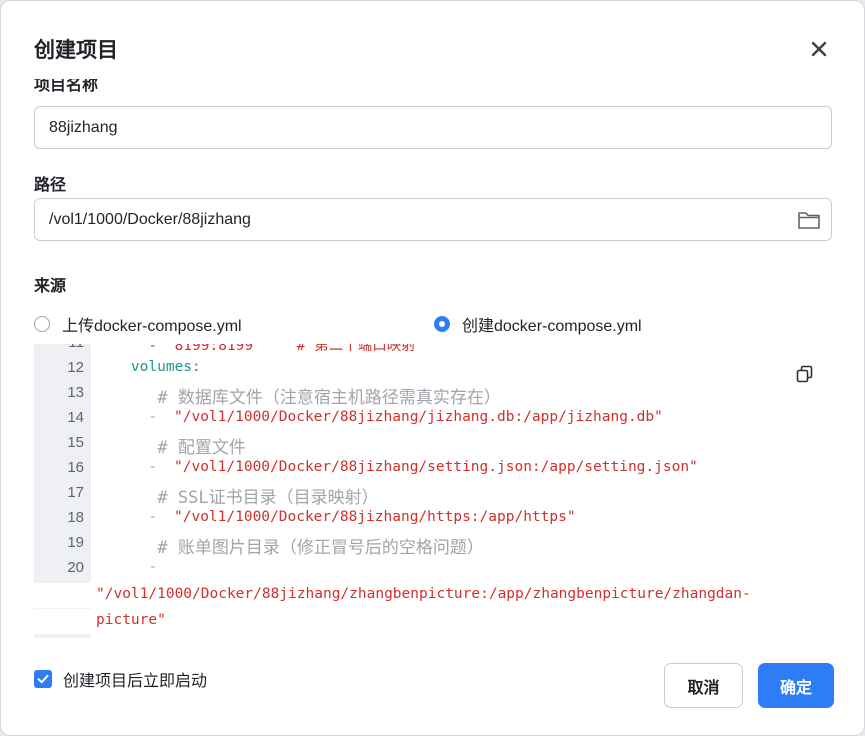 Image resolution: width=865 pixels, height=736 pixels. I want to click on path-input: /vol1/1000/Docker/88jizhang, so click(433, 219).